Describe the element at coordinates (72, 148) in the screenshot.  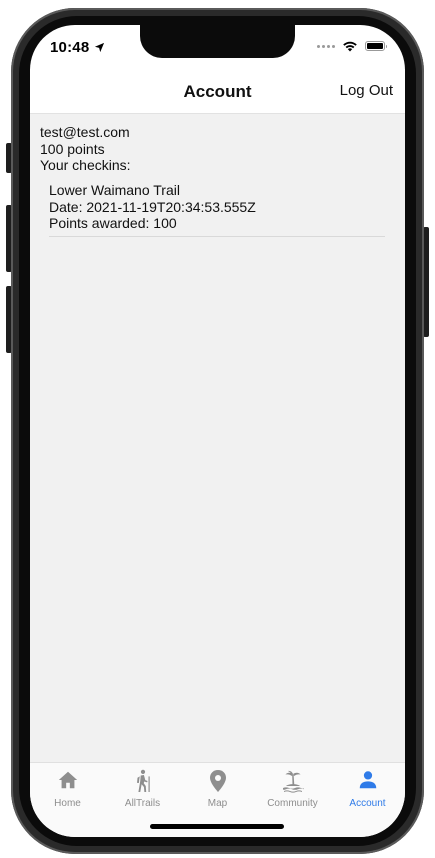
I see `user-points: 100 points` at that location.